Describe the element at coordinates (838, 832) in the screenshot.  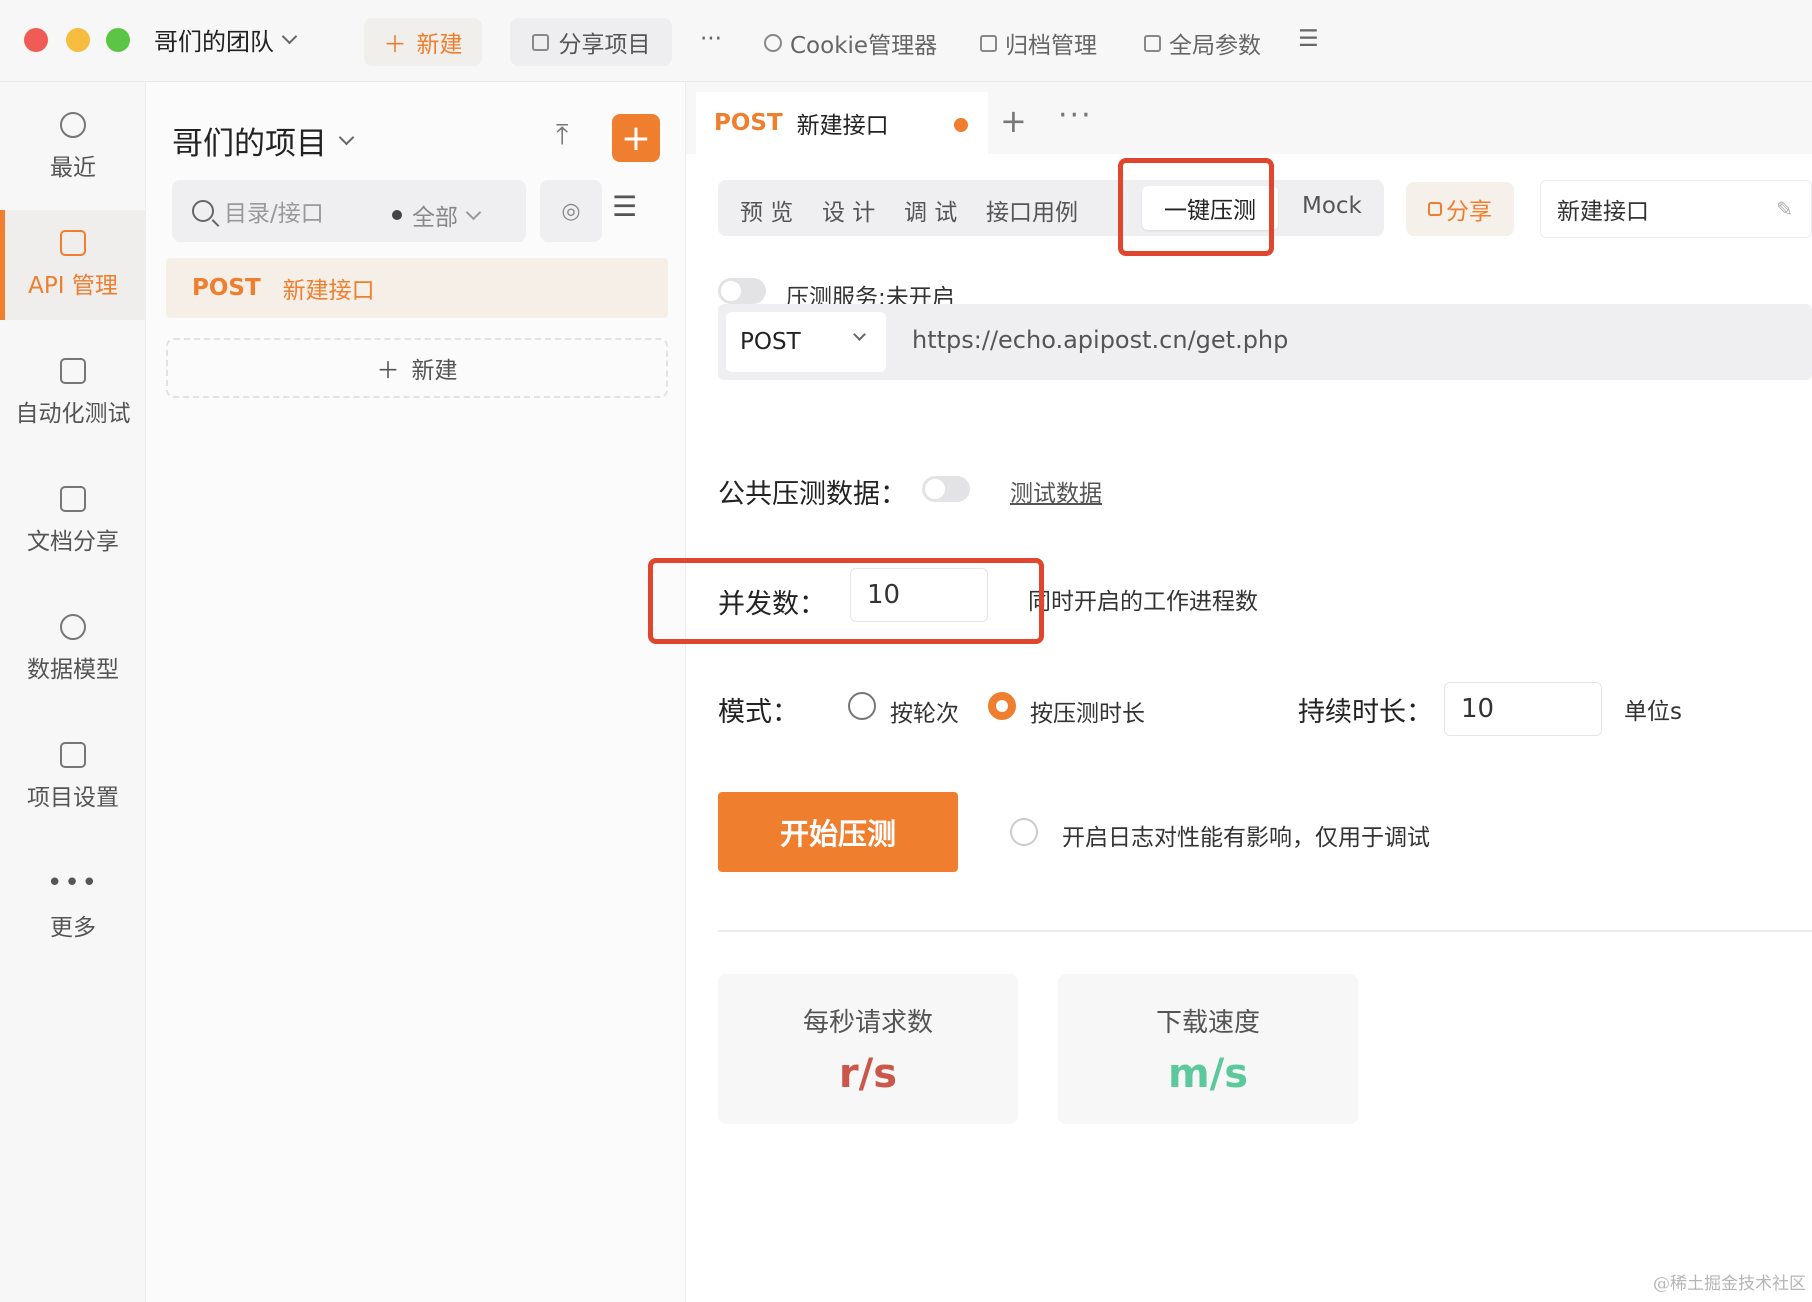
I see `start-stress-test-button: 开始压测` at that location.